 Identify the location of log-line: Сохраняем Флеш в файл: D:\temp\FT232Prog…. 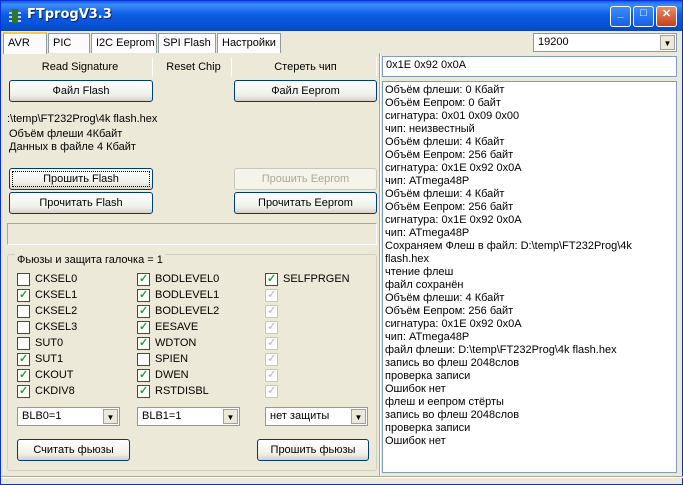
(508, 246).